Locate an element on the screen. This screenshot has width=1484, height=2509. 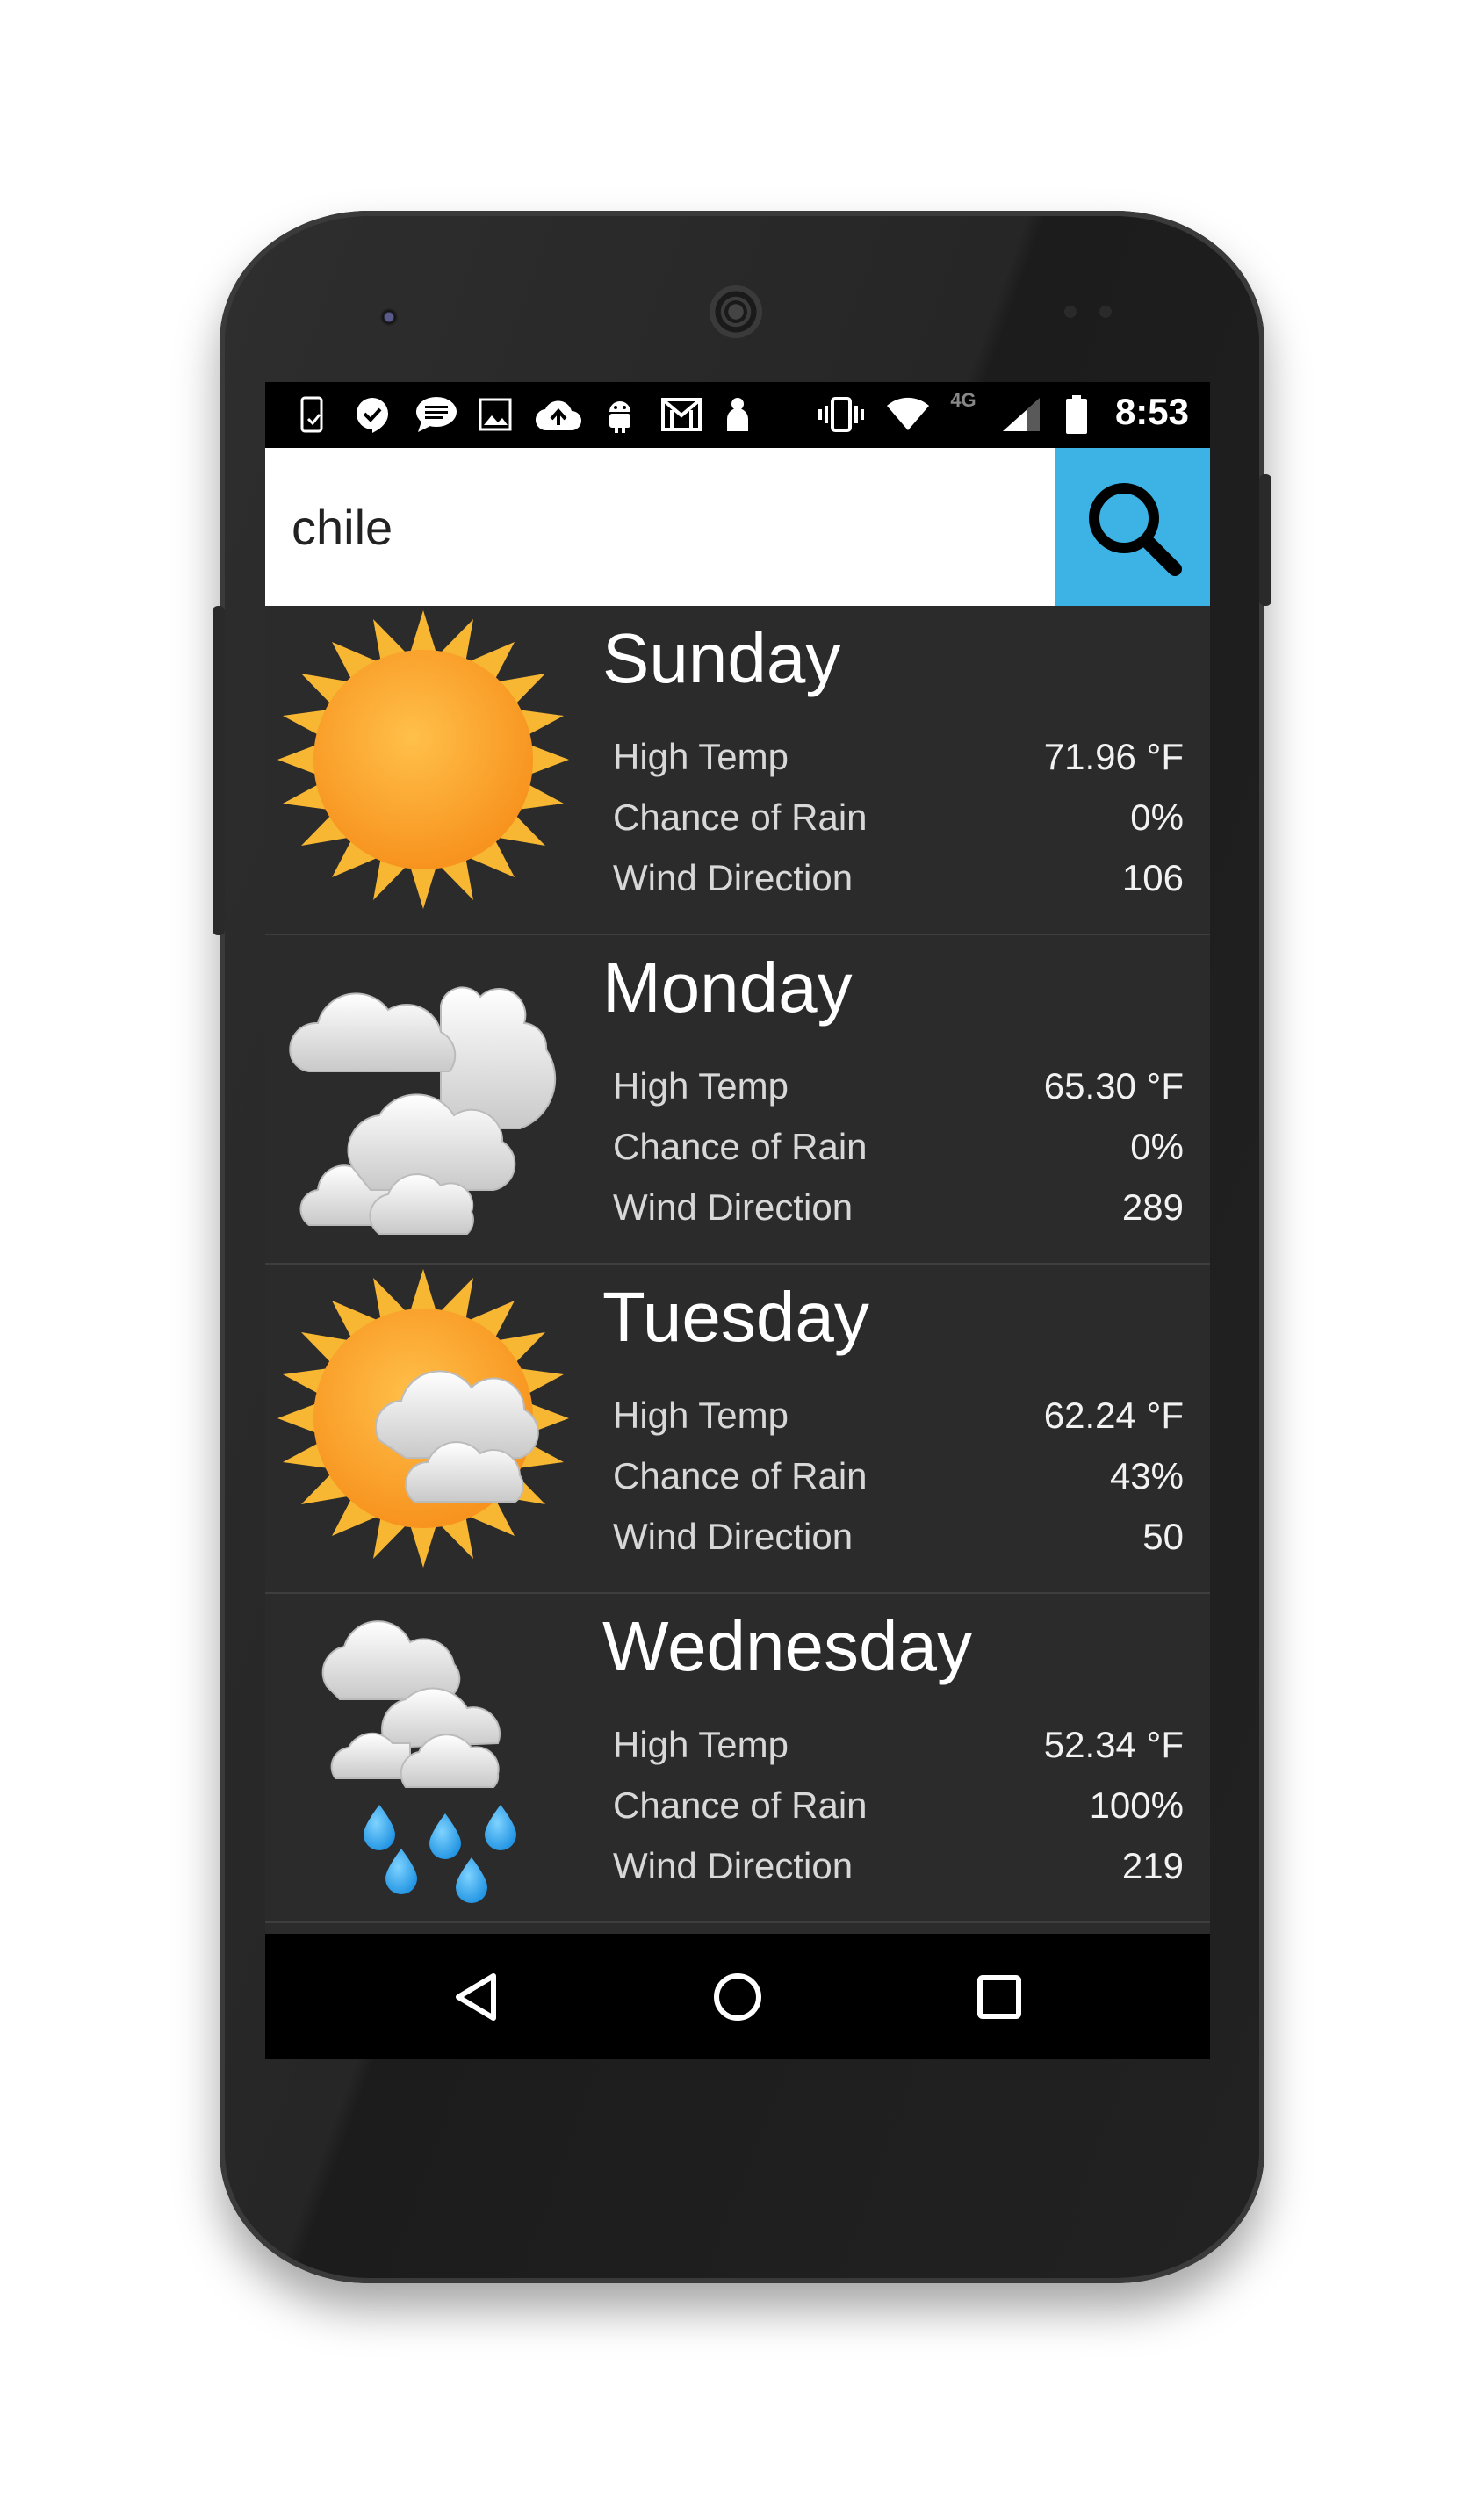
power-button is located at coordinates (1265, 540).